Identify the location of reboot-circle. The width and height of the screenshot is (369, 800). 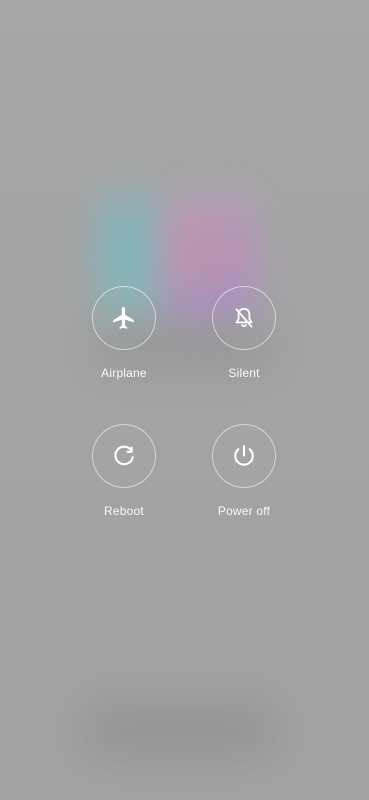
(124, 456).